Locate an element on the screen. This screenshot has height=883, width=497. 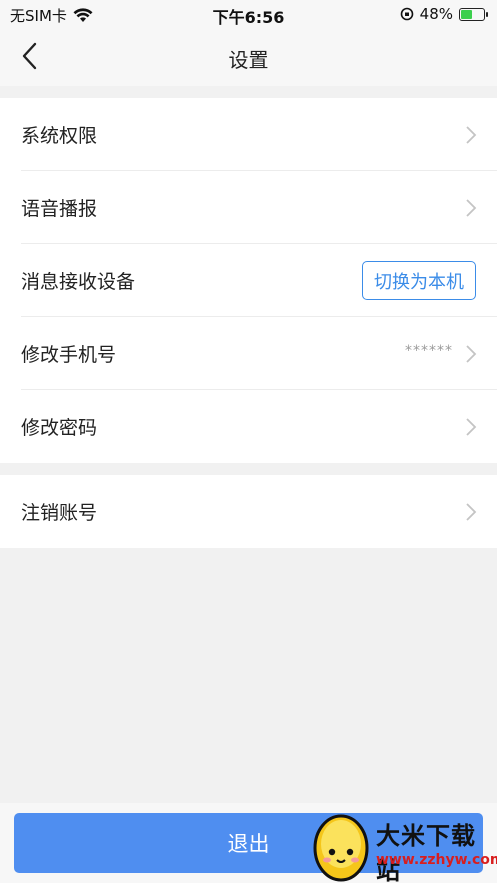
settings-row-system-permissions: 系统权限 is located at coordinates (248, 134).